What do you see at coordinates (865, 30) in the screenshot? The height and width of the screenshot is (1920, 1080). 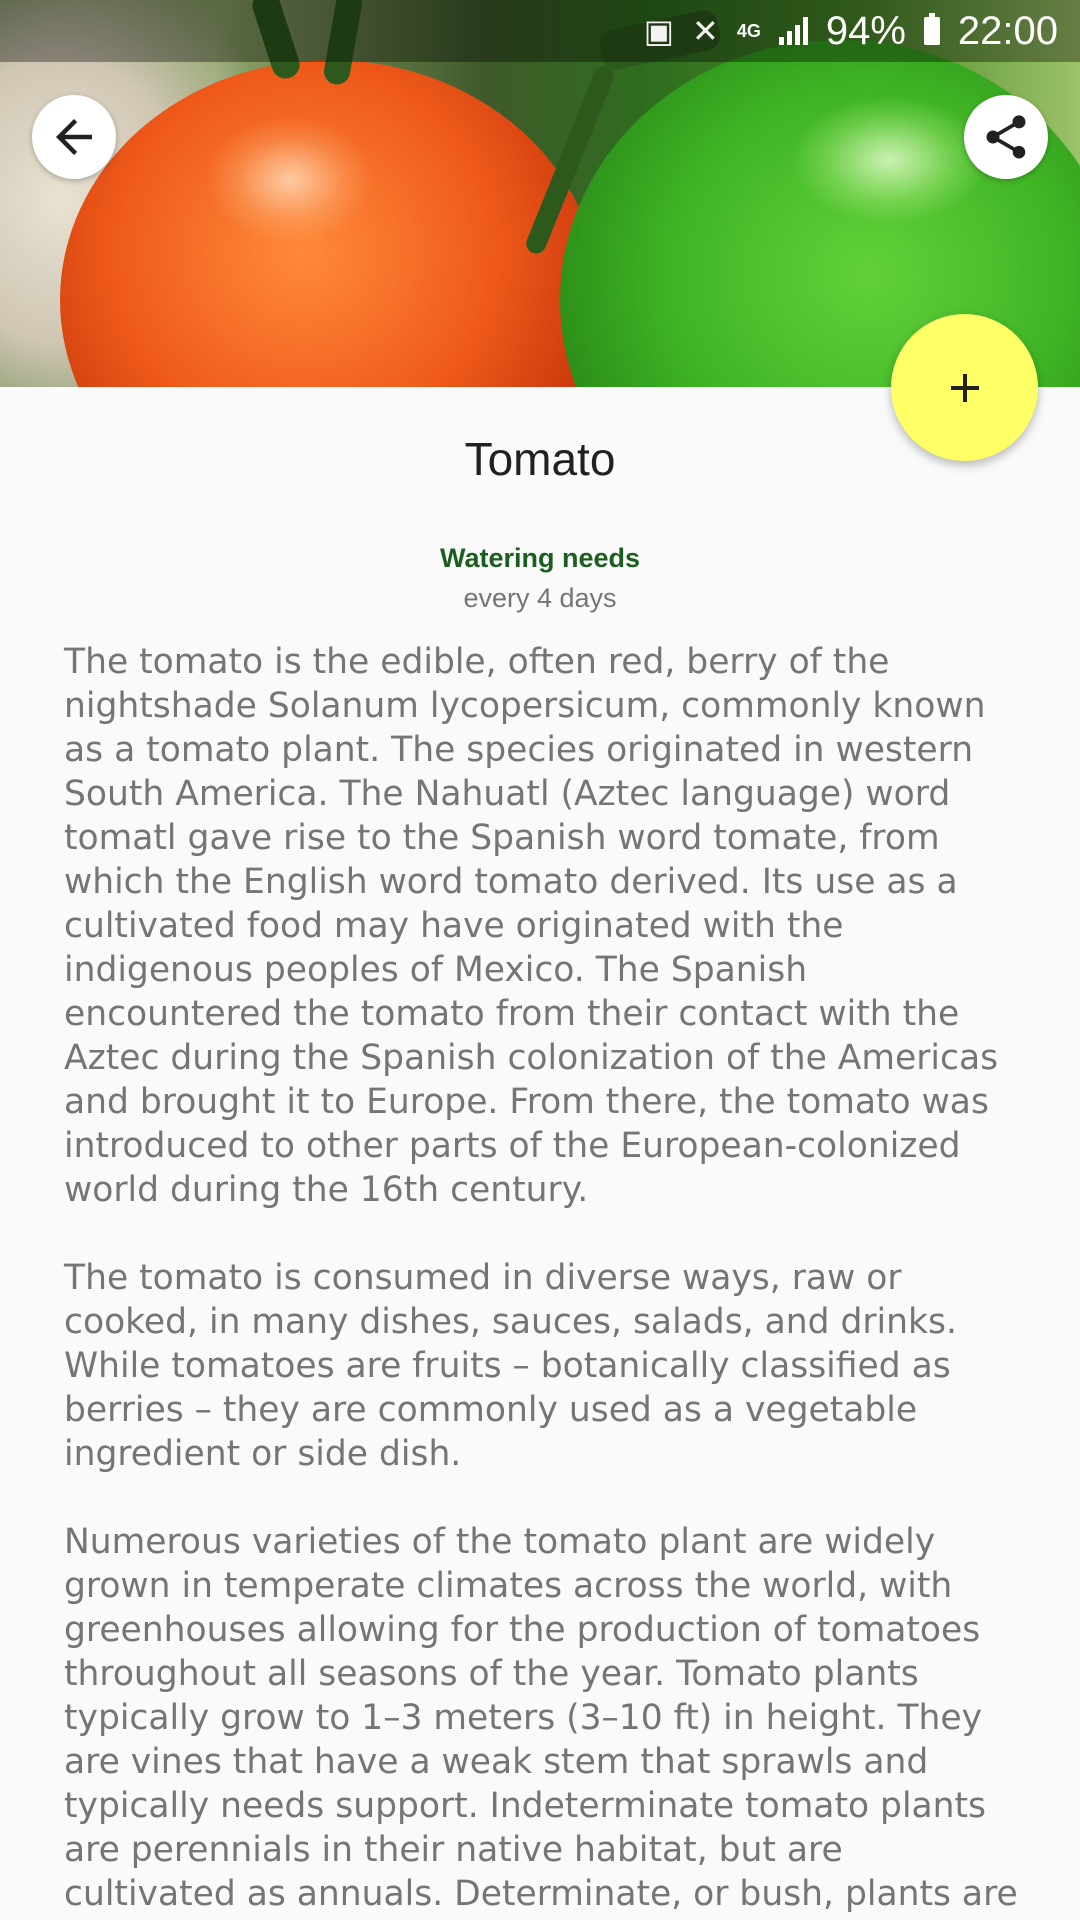 I see `battery-percent: 94%` at bounding box center [865, 30].